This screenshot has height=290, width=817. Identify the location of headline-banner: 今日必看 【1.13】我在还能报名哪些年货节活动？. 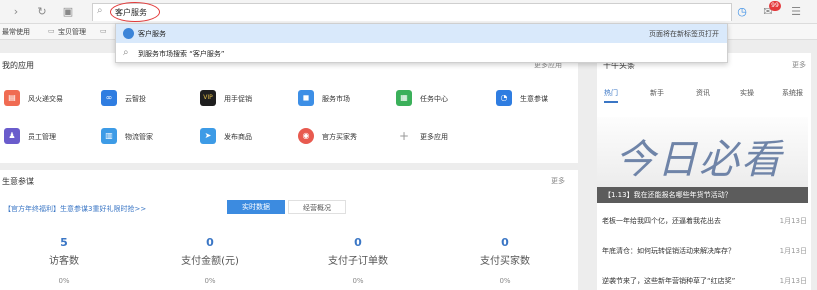
(702, 160).